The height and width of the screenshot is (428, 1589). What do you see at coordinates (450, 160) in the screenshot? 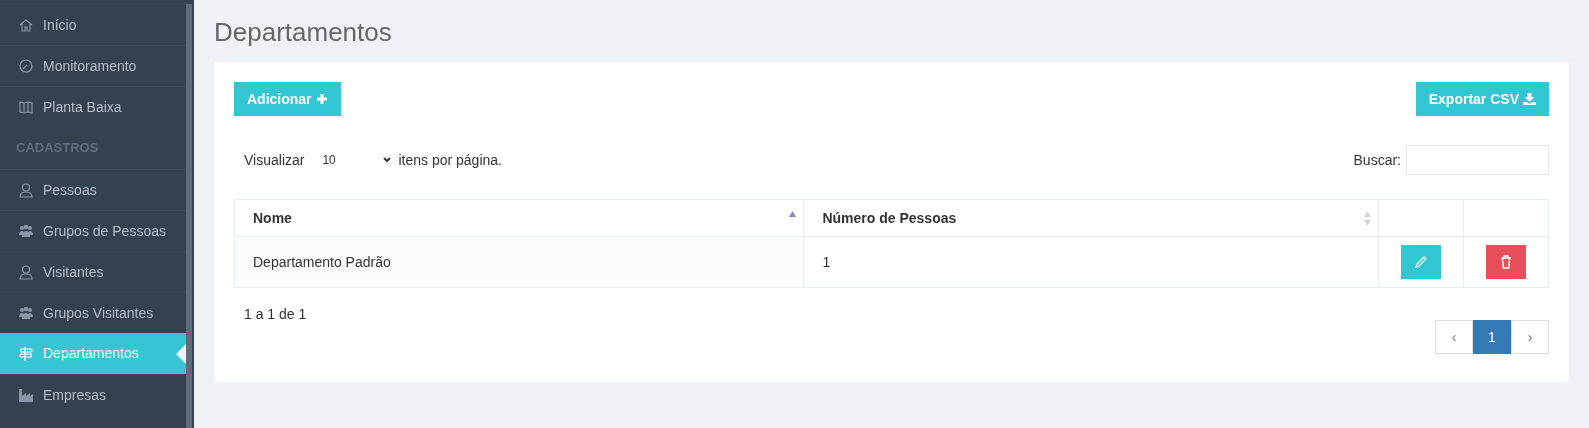
I see `page-size-suffix: itens por página.` at bounding box center [450, 160].